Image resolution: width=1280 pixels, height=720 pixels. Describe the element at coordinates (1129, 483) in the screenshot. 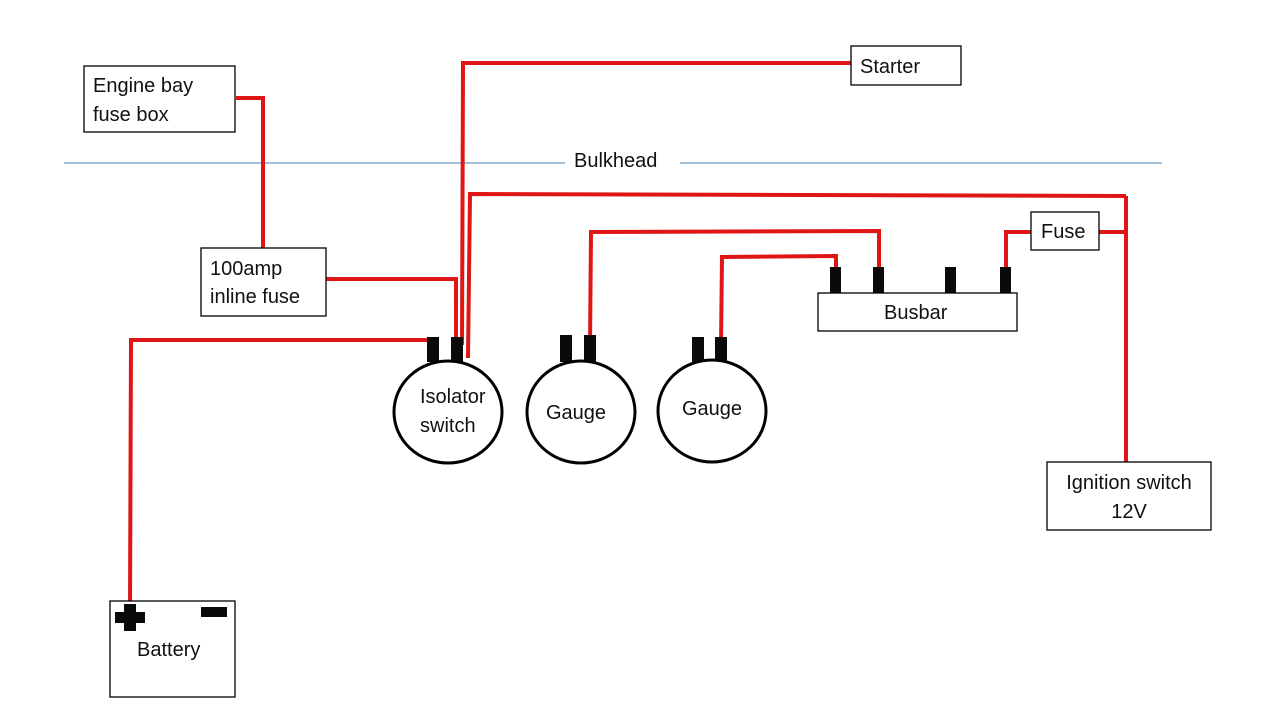

I see `ignition-label-1: Ignition switch` at that location.